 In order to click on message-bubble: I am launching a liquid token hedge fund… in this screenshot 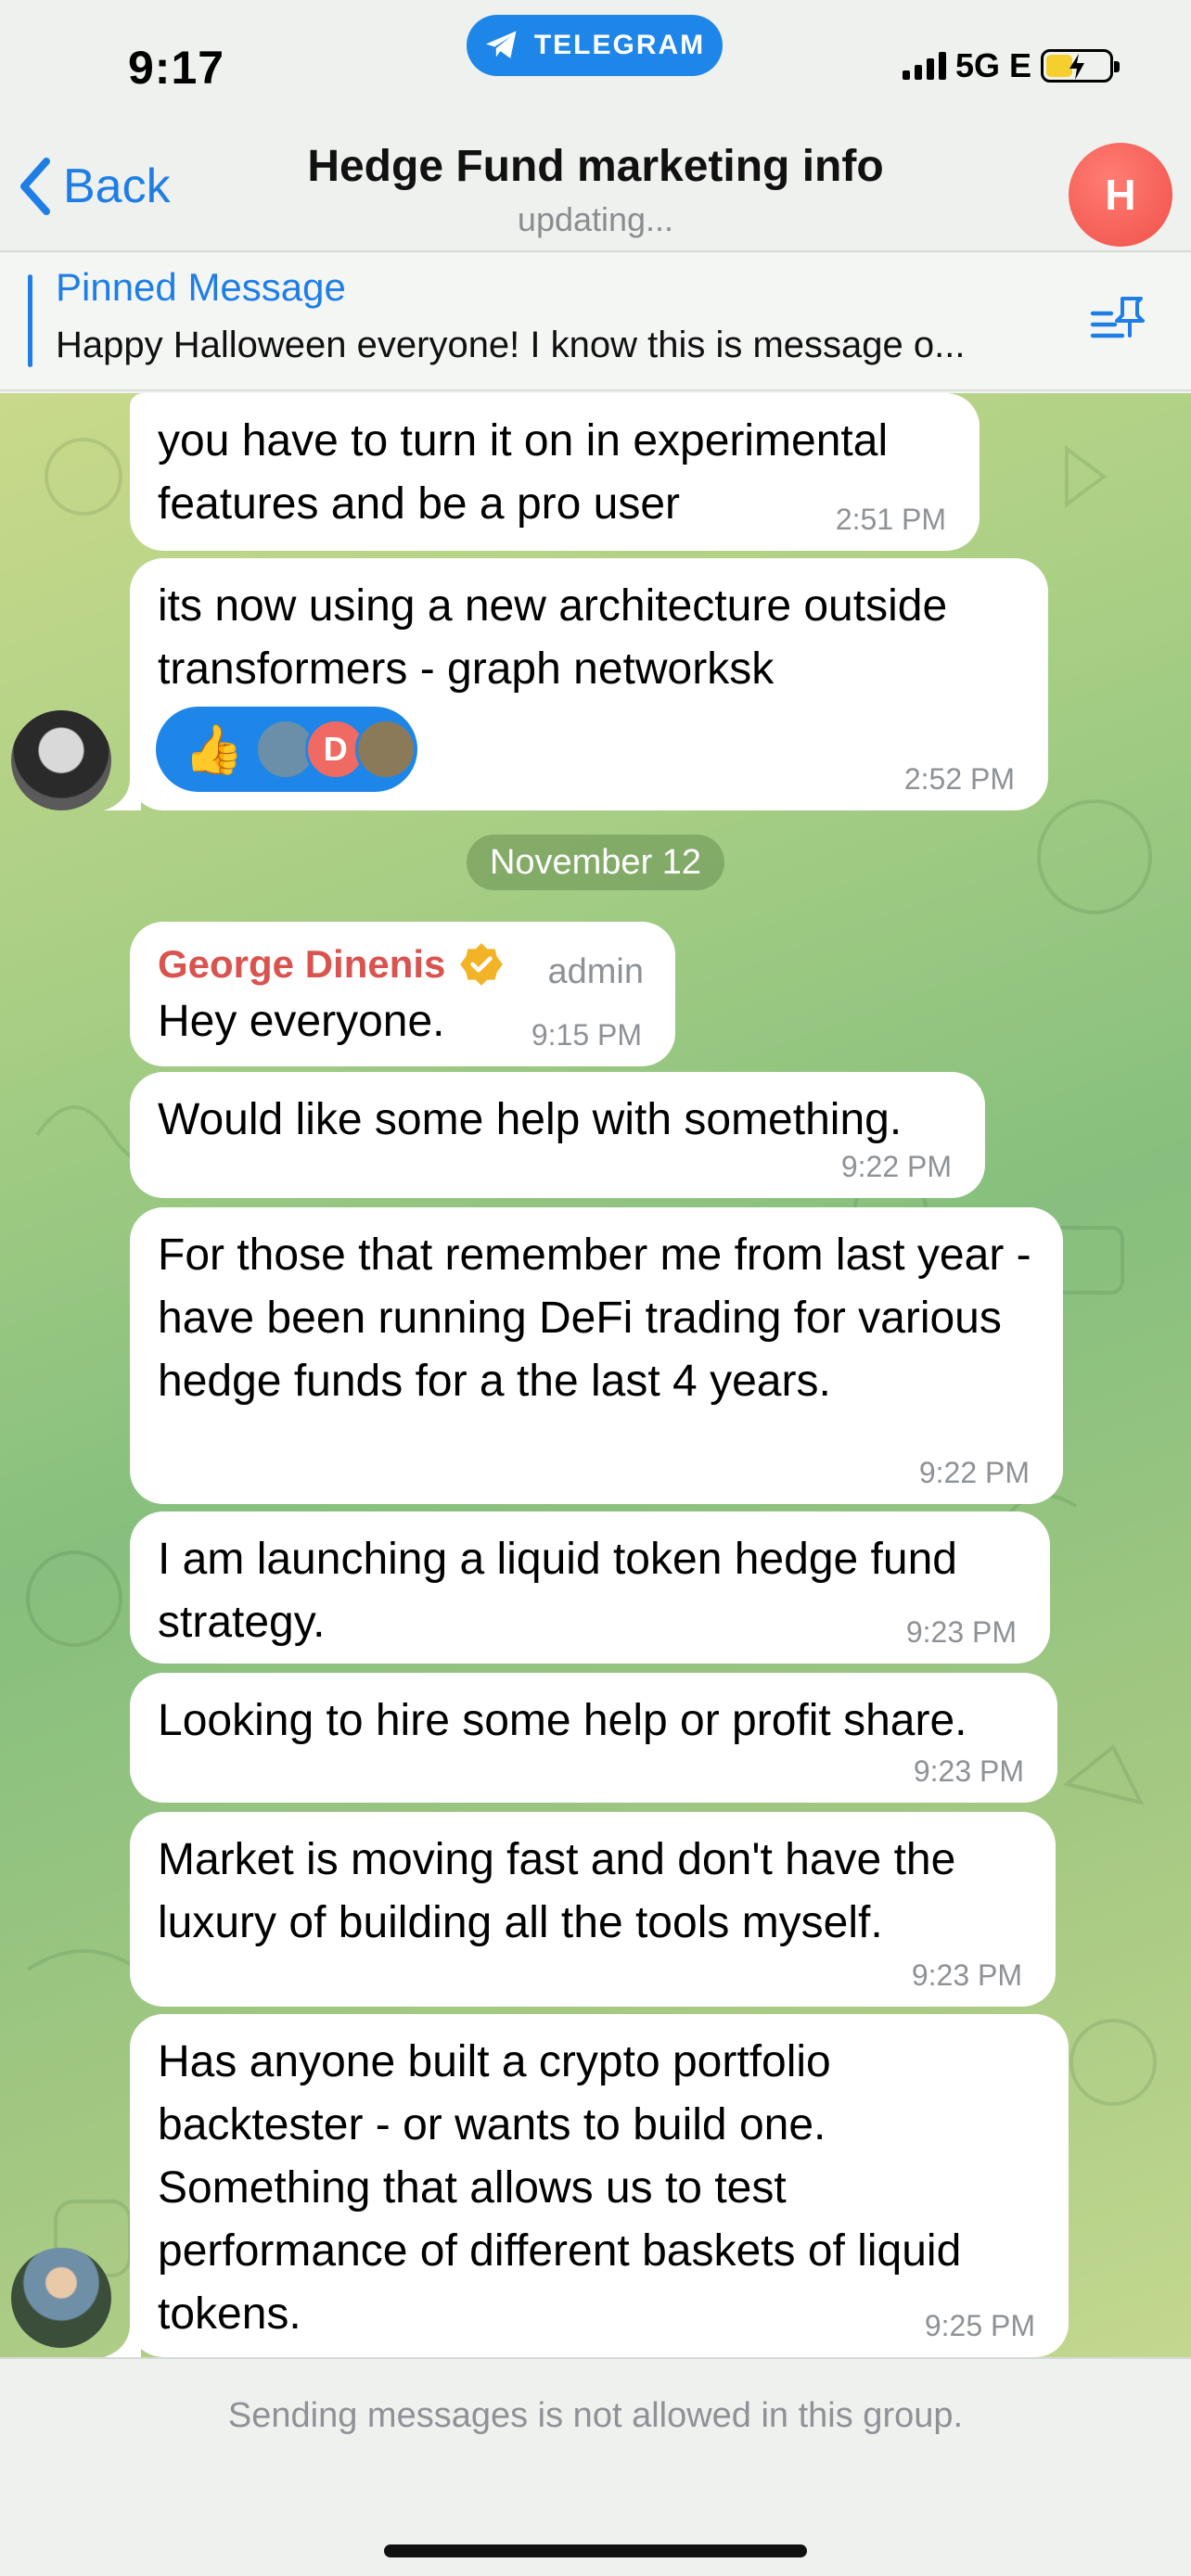, I will do `click(590, 1587)`.